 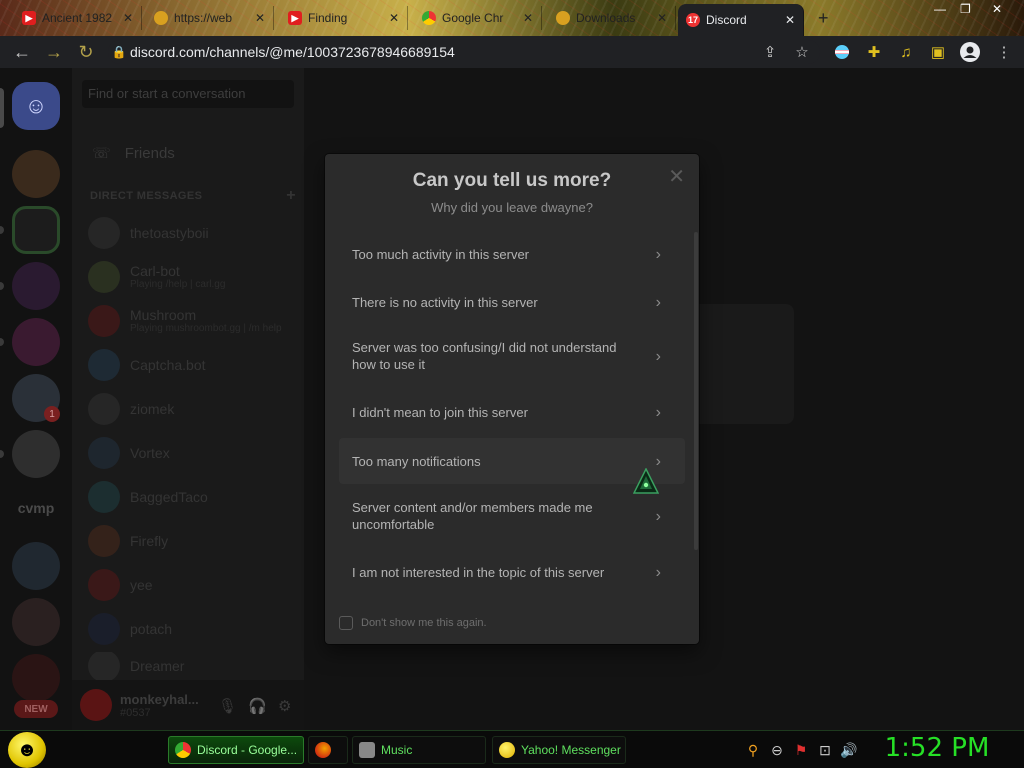 I want to click on new-tab-button: +, so click(x=823, y=18).